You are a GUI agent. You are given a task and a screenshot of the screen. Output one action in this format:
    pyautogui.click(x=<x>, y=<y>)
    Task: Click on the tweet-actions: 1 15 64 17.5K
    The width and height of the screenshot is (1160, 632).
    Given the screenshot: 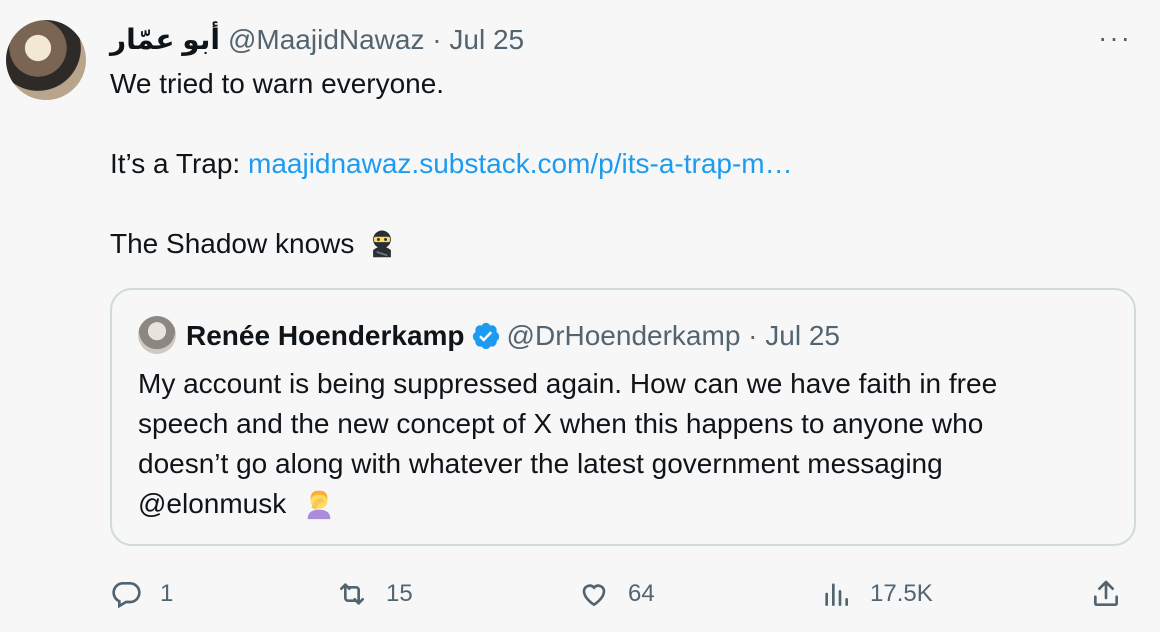 What is the action you would take?
    pyautogui.click(x=620, y=594)
    